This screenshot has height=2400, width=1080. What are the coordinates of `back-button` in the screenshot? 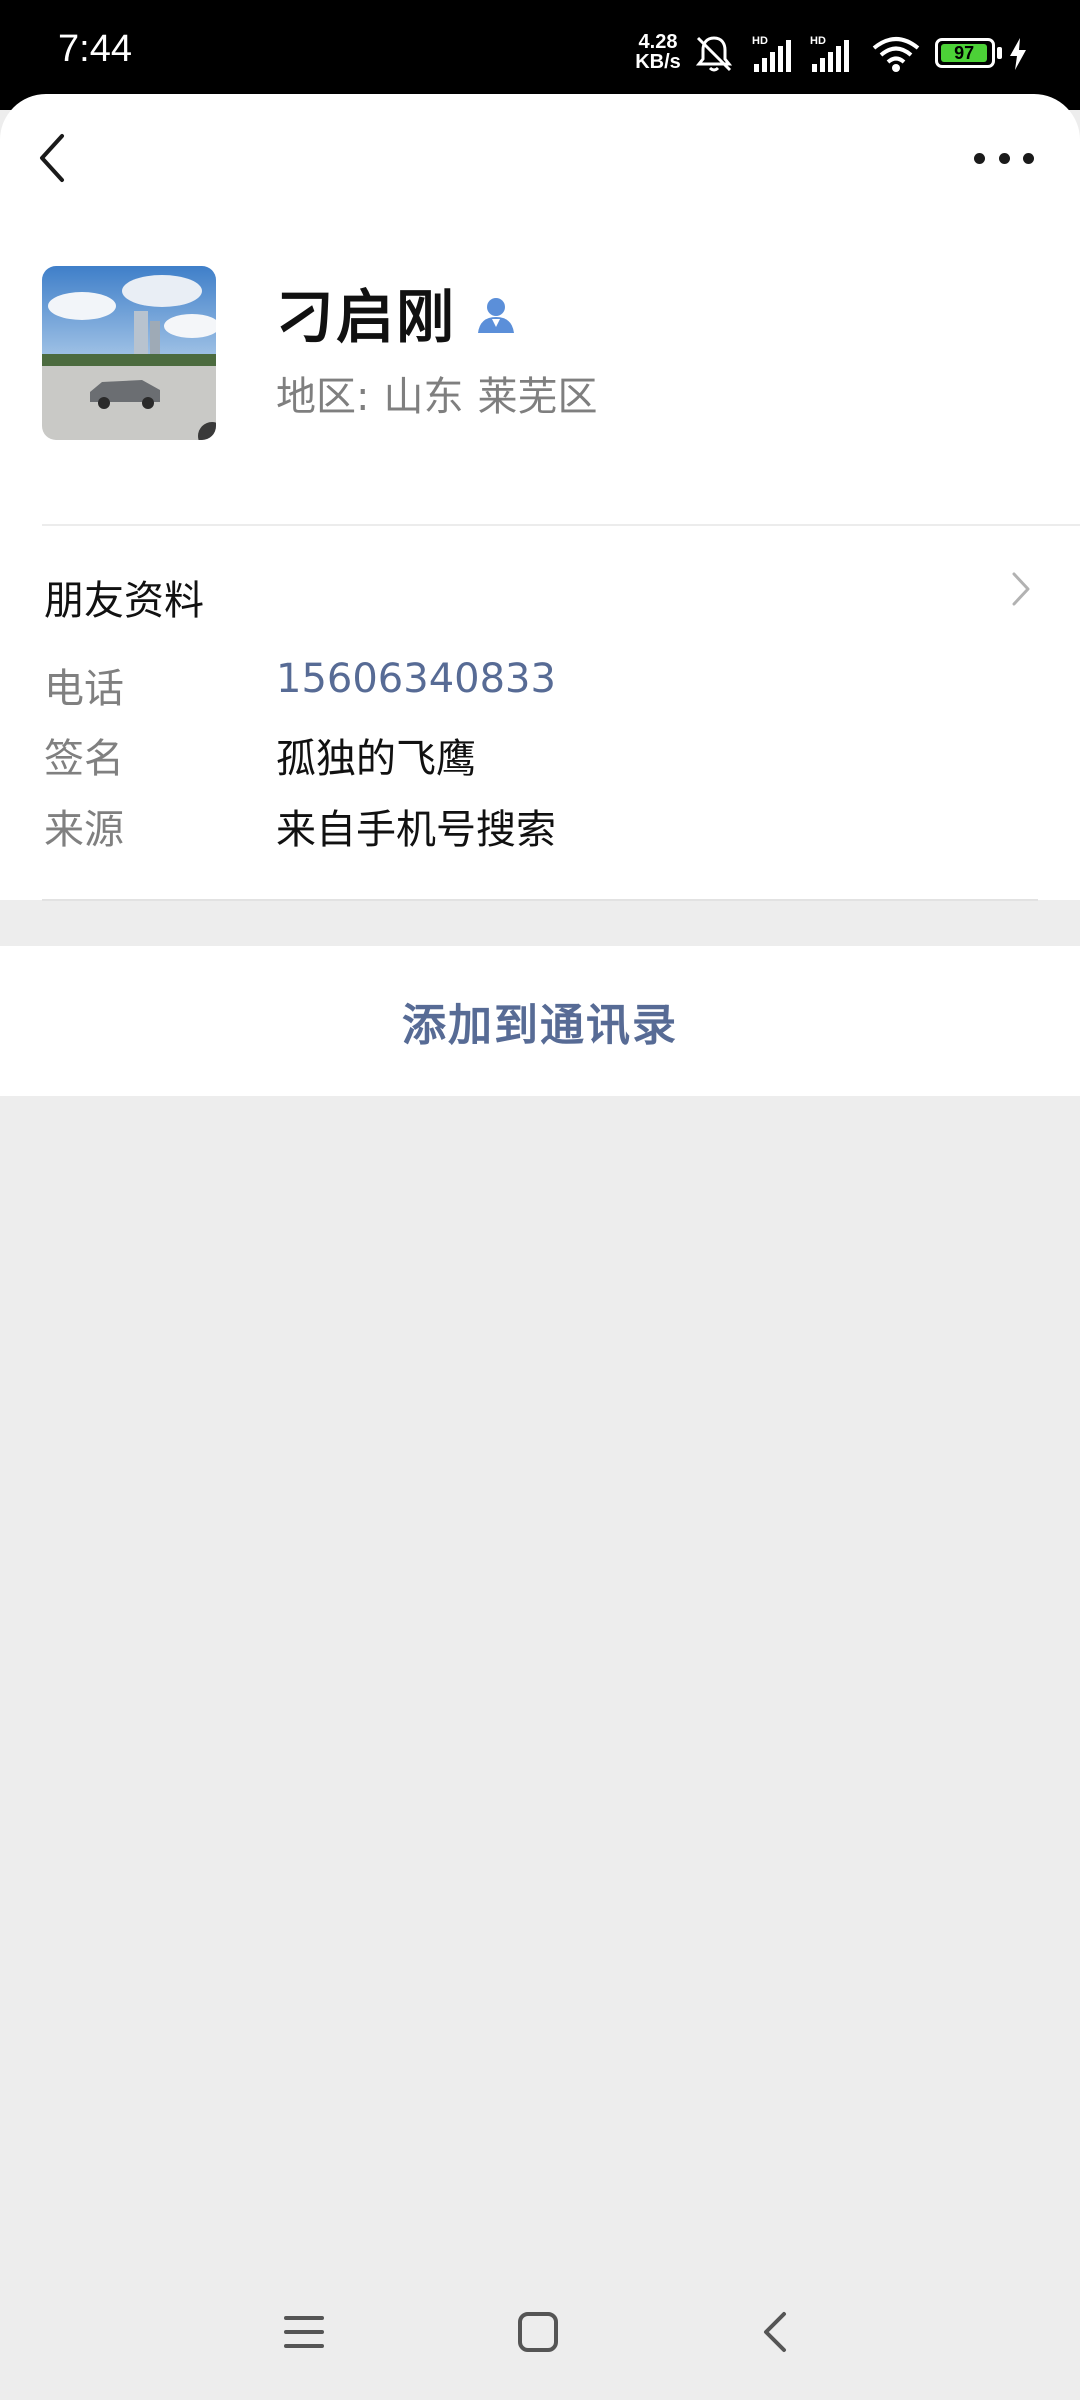 It's located at (54, 158).